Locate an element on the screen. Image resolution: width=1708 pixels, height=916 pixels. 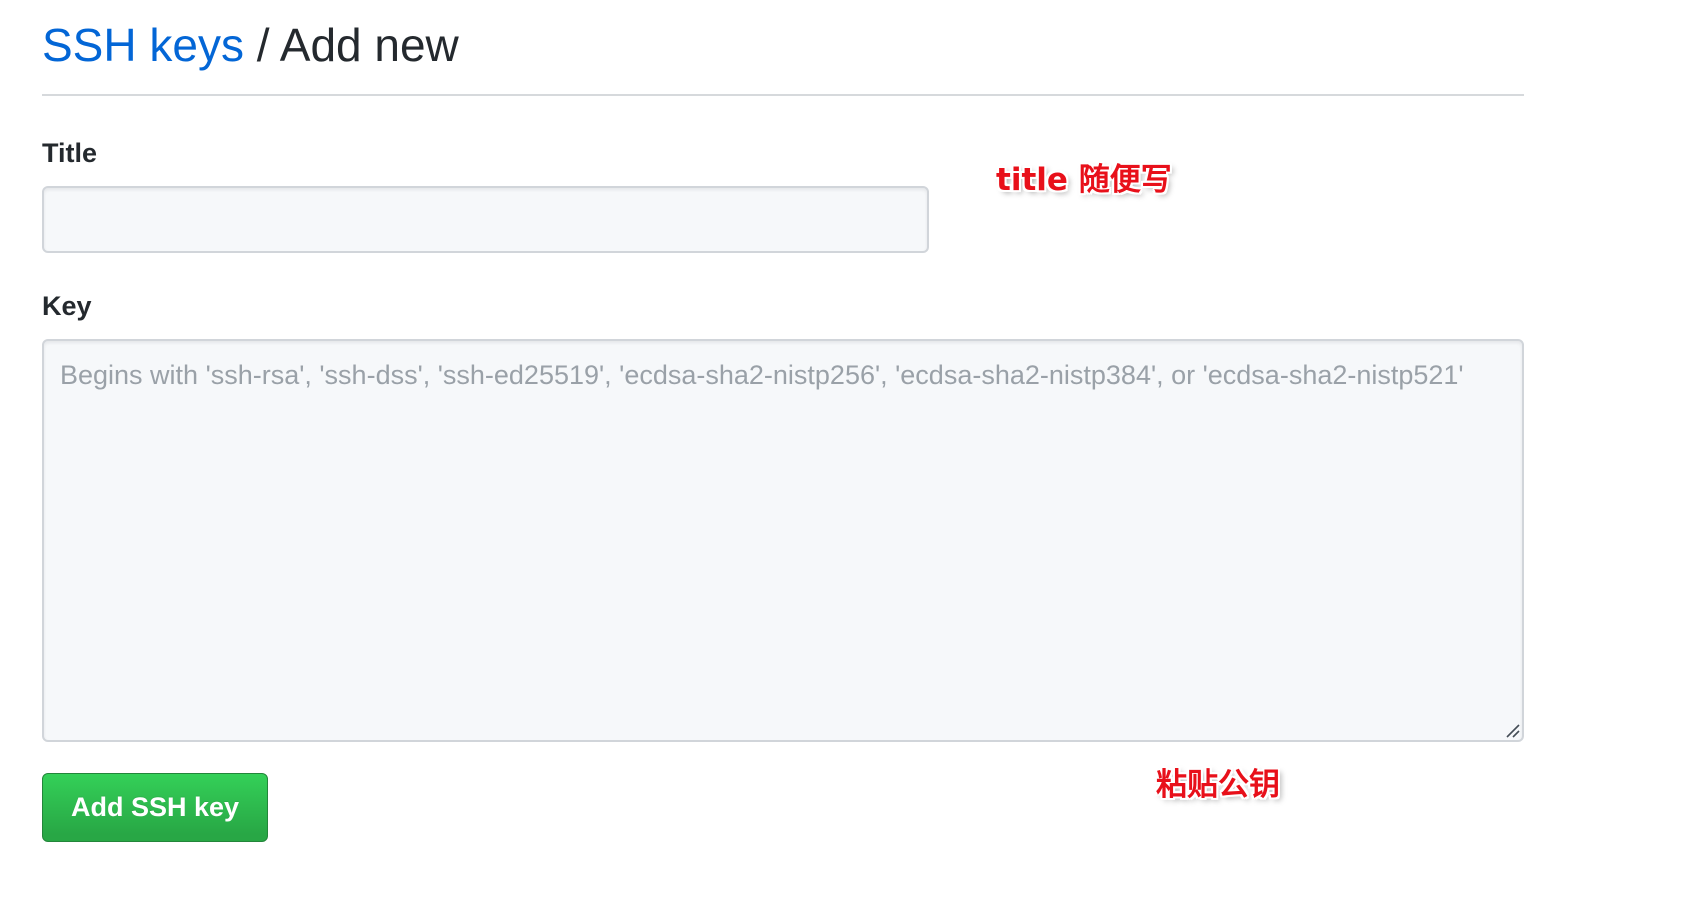
resize-handle-icon is located at coordinates (1512, 730).